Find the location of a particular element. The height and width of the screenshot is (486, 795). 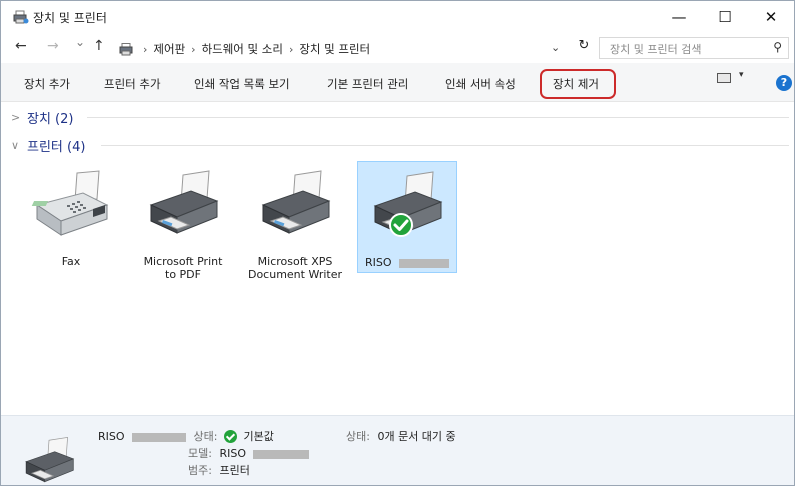

up-arrow-icon: ↑ is located at coordinates (99, 46).